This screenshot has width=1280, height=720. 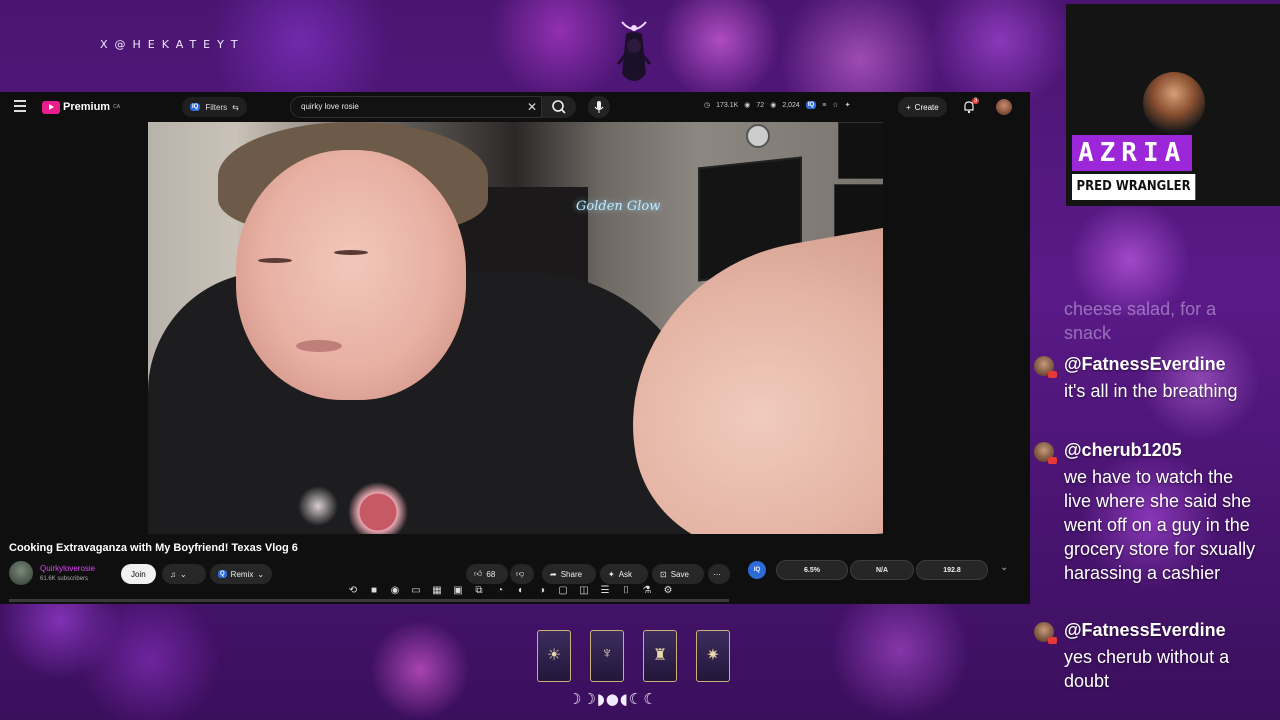 I want to click on image-icon: ▣, so click(x=458, y=591).